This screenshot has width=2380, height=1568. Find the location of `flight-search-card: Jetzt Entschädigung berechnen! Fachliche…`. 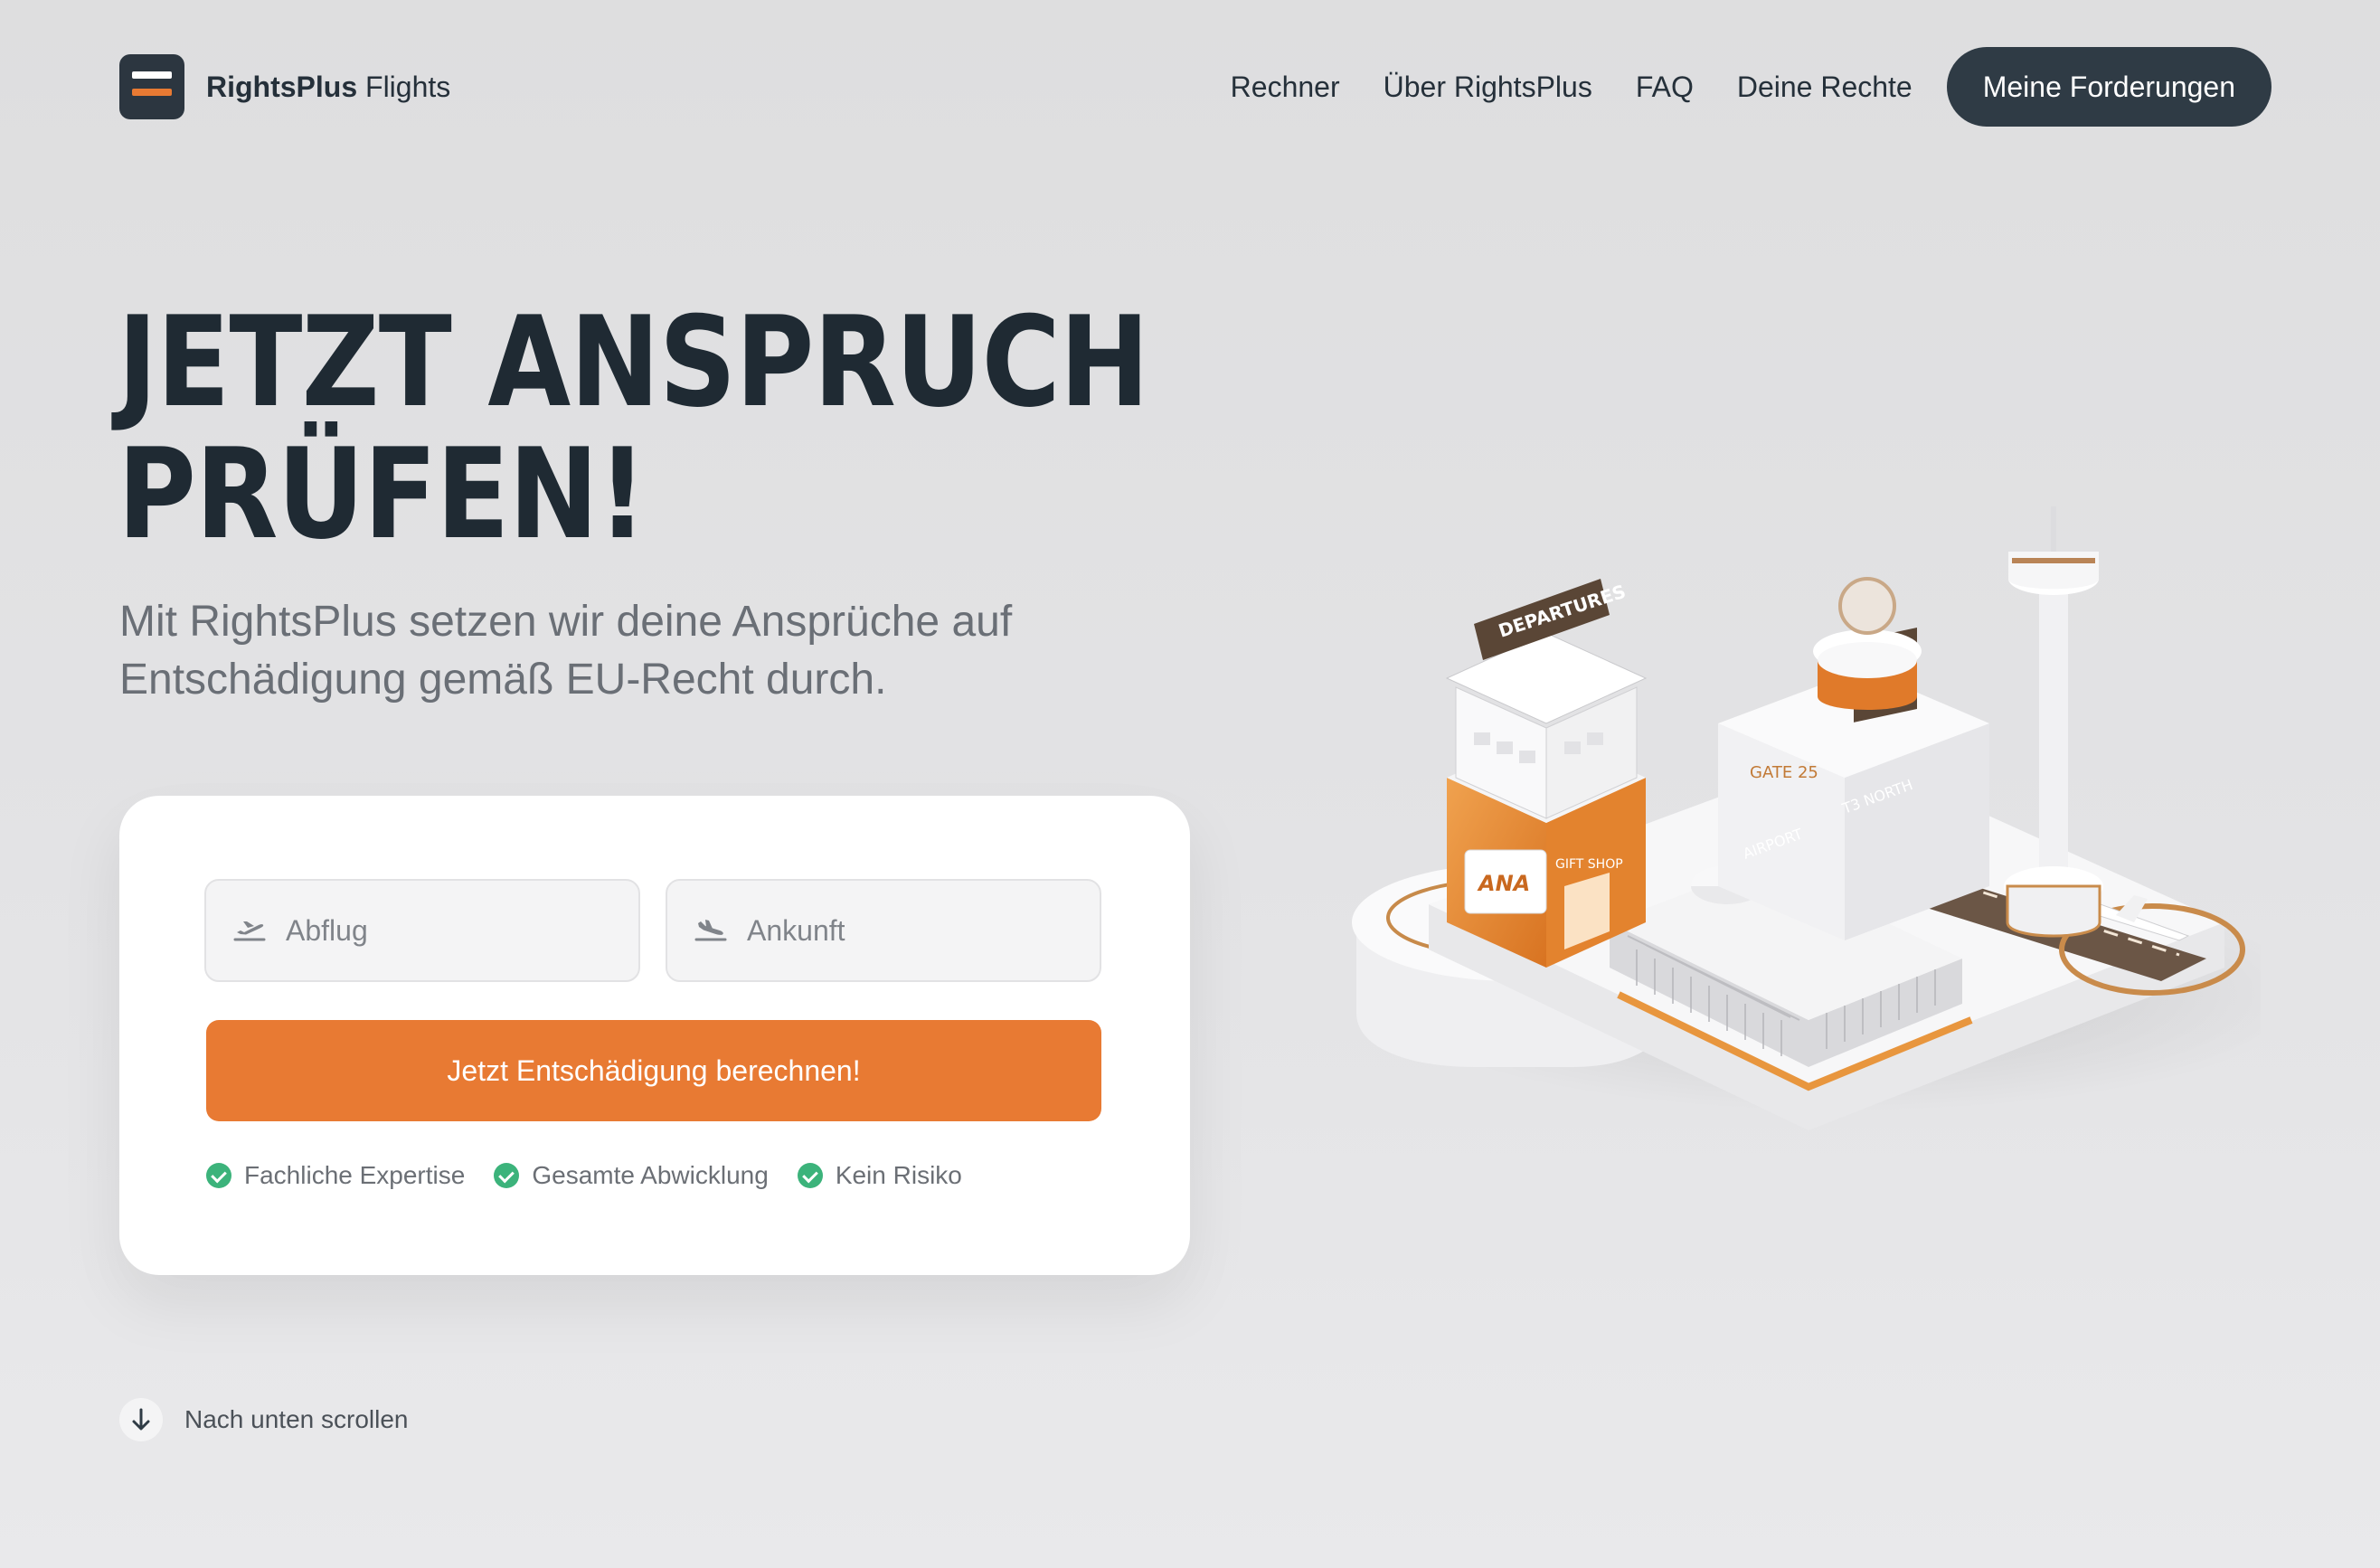

flight-search-card: Jetzt Entschädigung berechnen! Fachliche… is located at coordinates (655, 1035).